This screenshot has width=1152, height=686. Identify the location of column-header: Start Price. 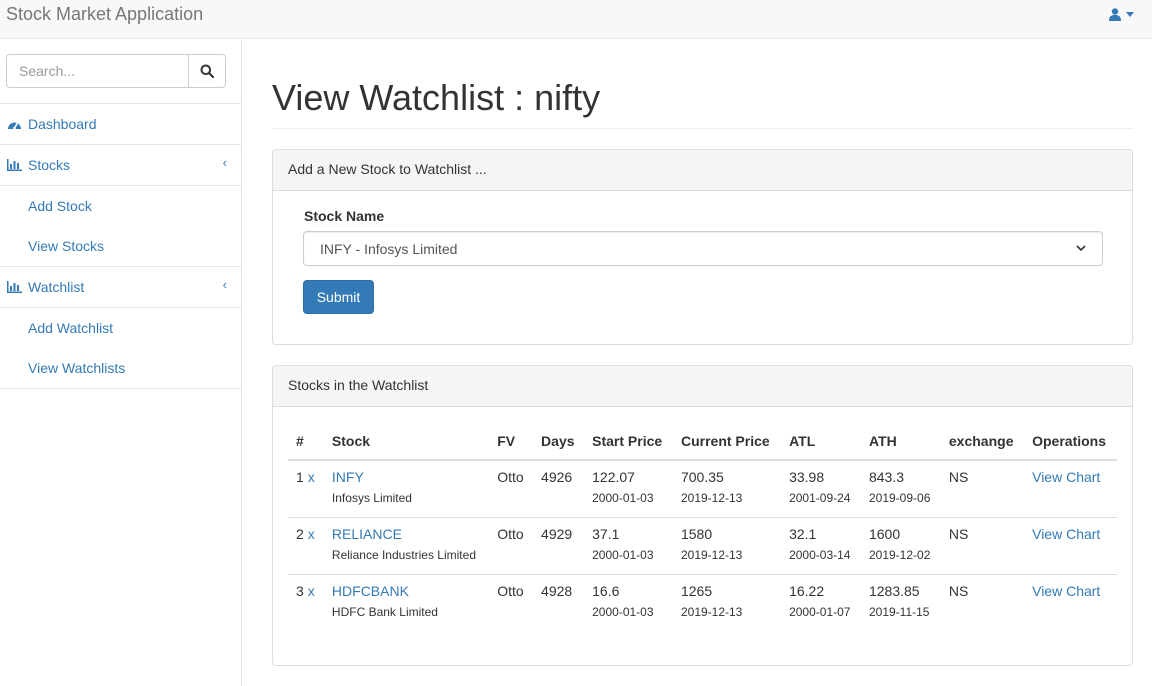
(628, 443).